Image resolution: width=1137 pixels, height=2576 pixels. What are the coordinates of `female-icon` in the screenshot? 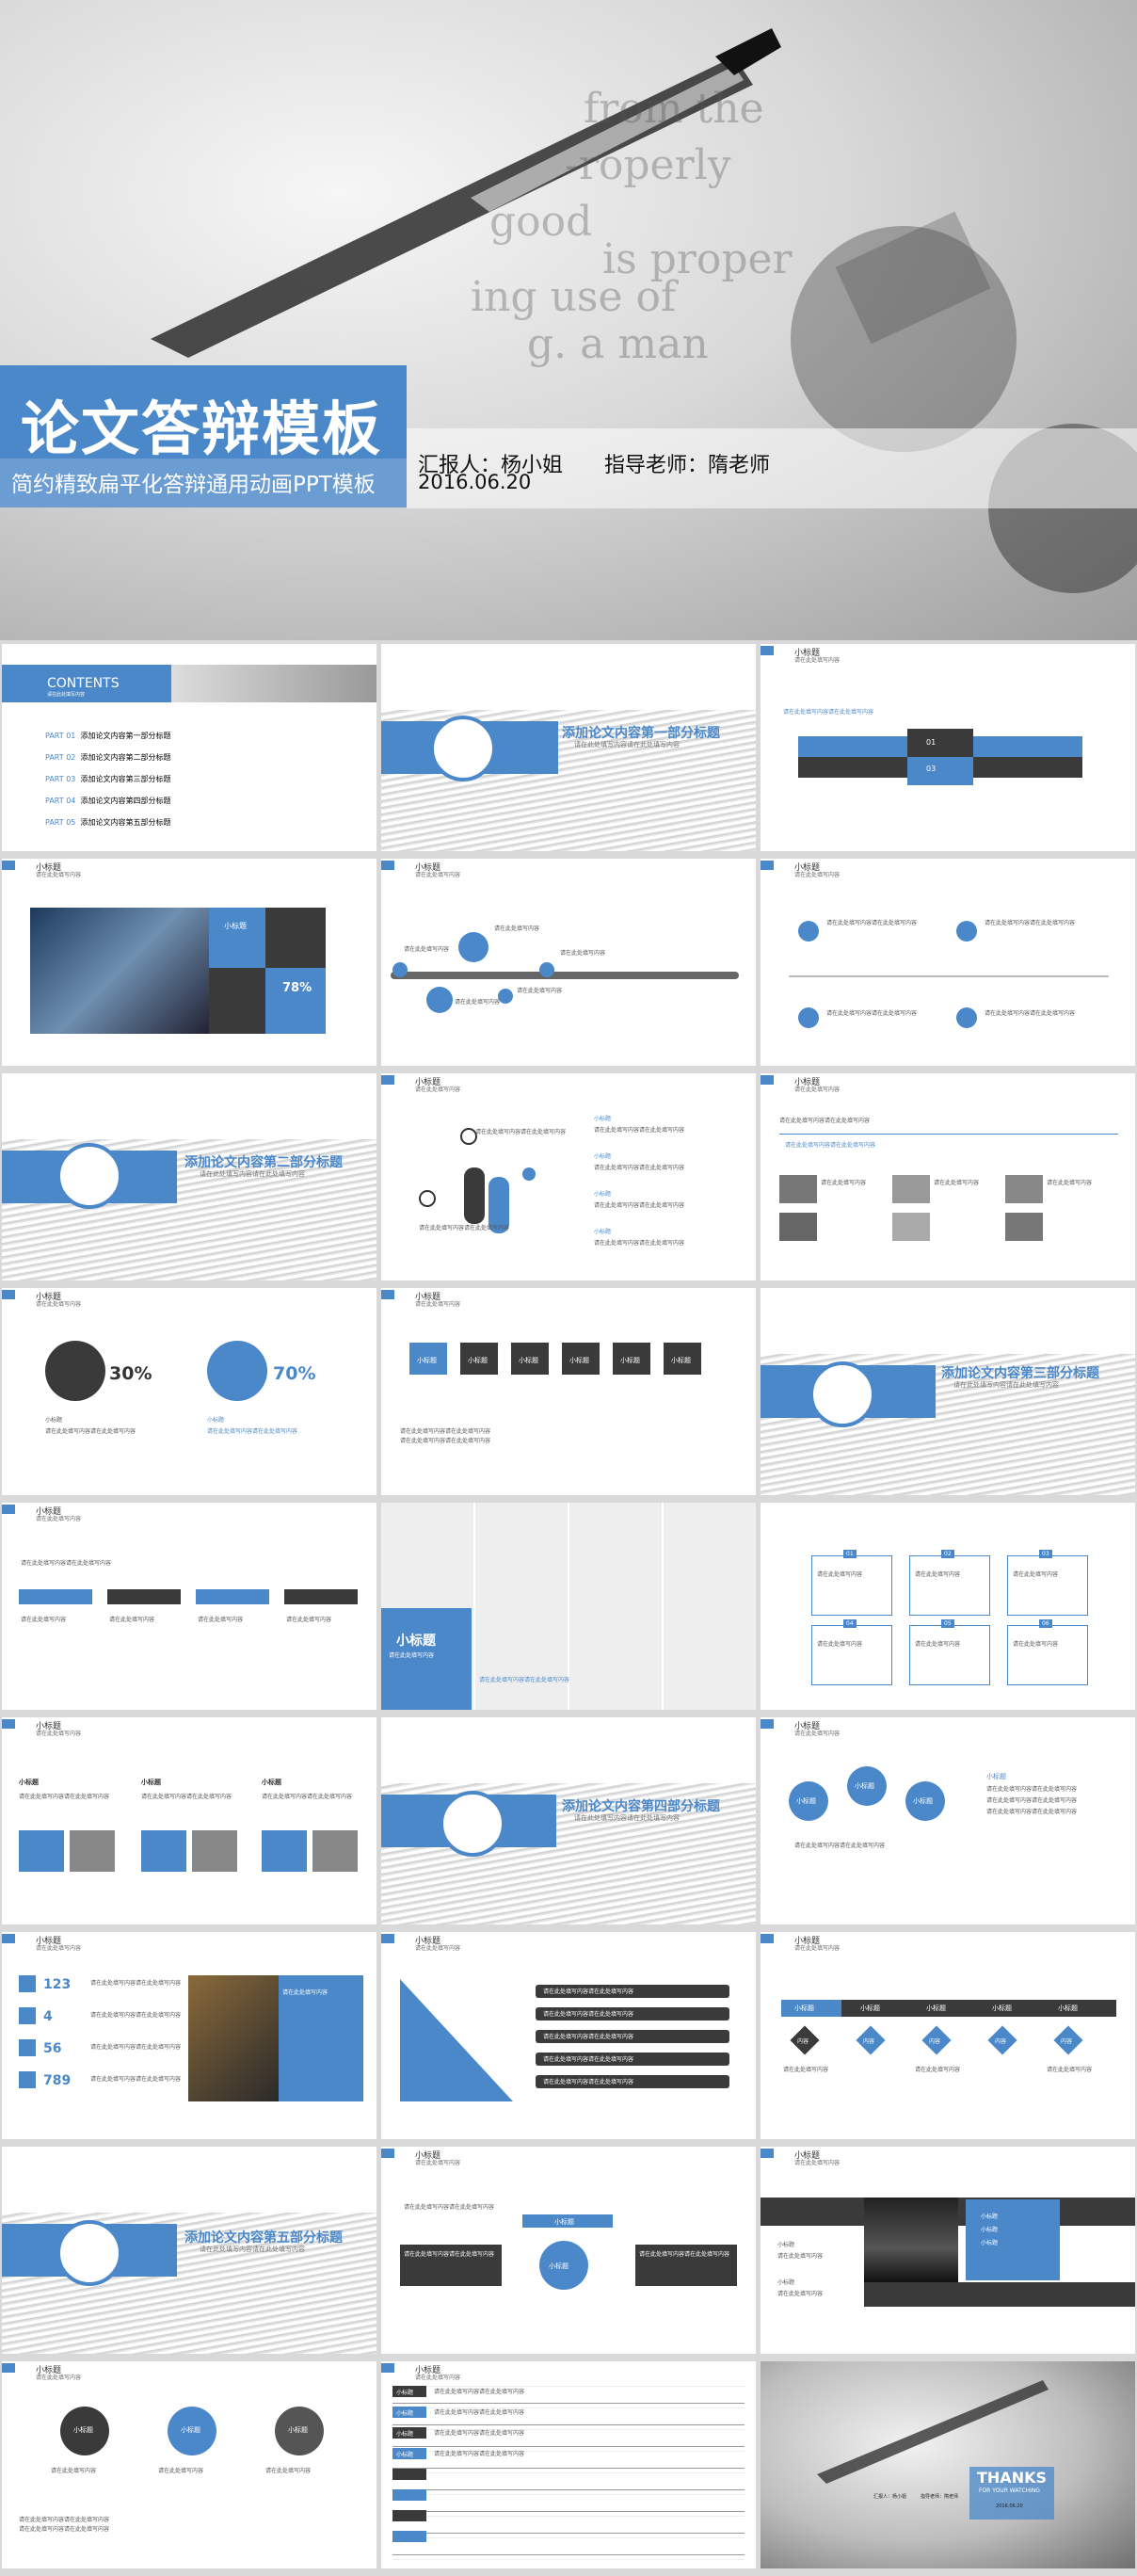 It's located at (237, 1371).